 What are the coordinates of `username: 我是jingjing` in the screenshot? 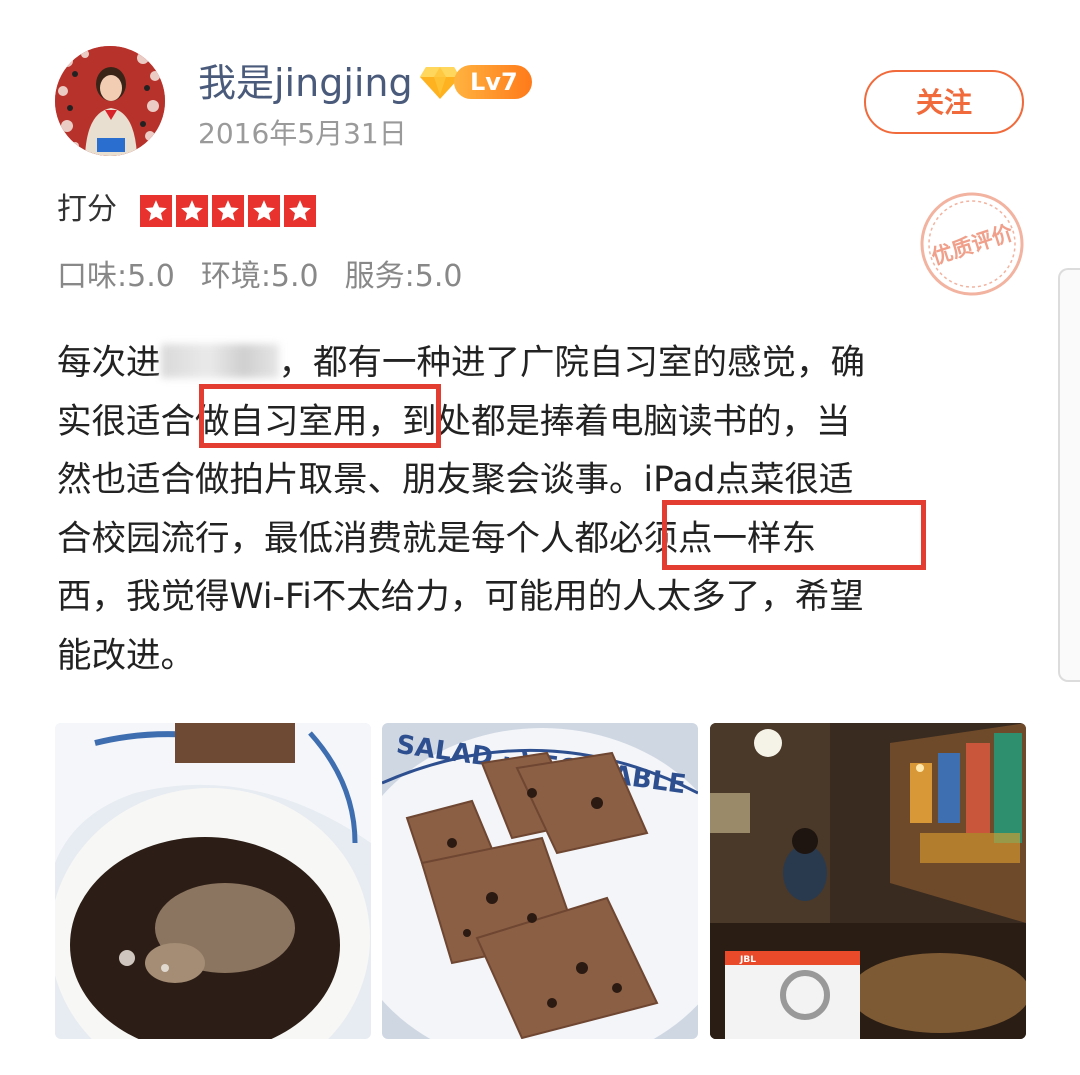 It's located at (305, 83).